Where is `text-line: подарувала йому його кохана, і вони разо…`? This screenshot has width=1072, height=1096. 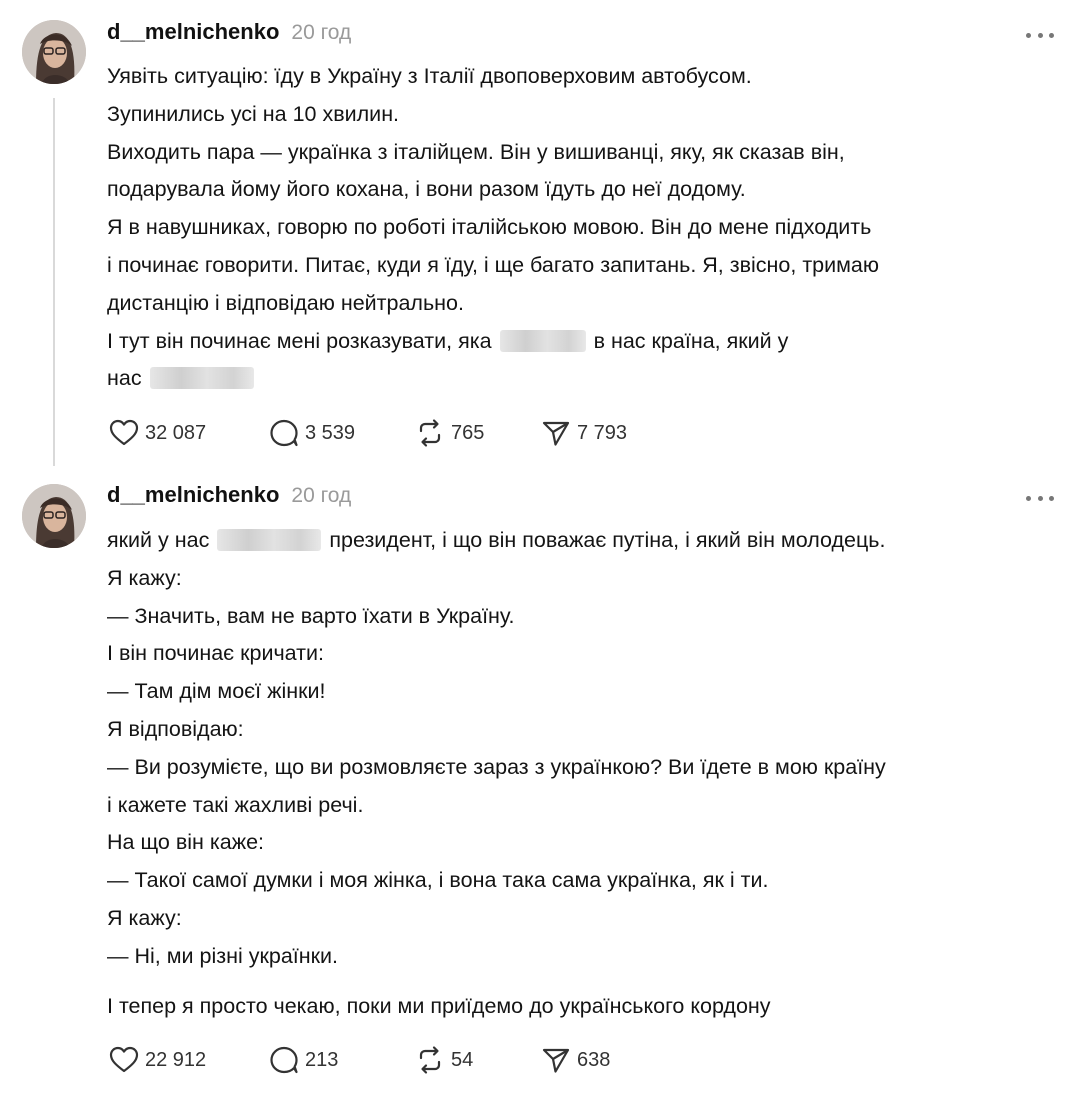 text-line: подарувала йому його кохана, і вони разо… is located at coordinates (426, 189).